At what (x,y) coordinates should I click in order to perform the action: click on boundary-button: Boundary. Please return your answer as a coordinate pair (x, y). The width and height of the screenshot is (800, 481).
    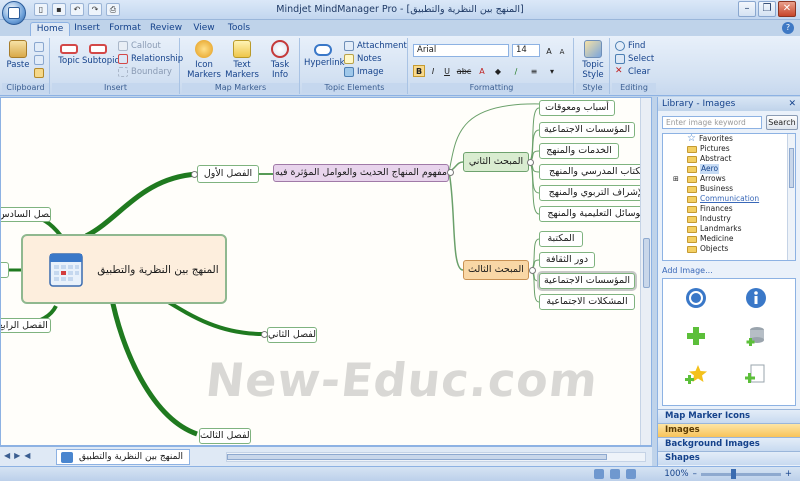
    Looking at the image, I should click on (145, 72).